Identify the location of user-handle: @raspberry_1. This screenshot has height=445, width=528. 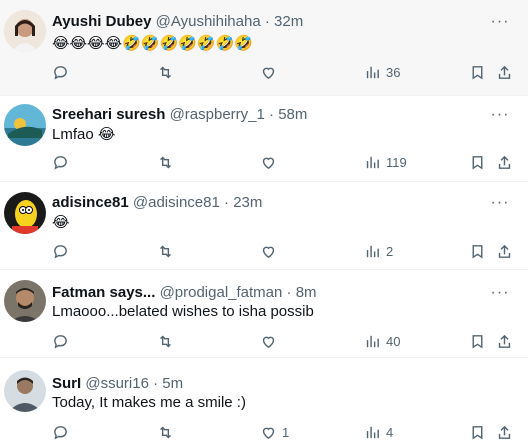
(217, 114).